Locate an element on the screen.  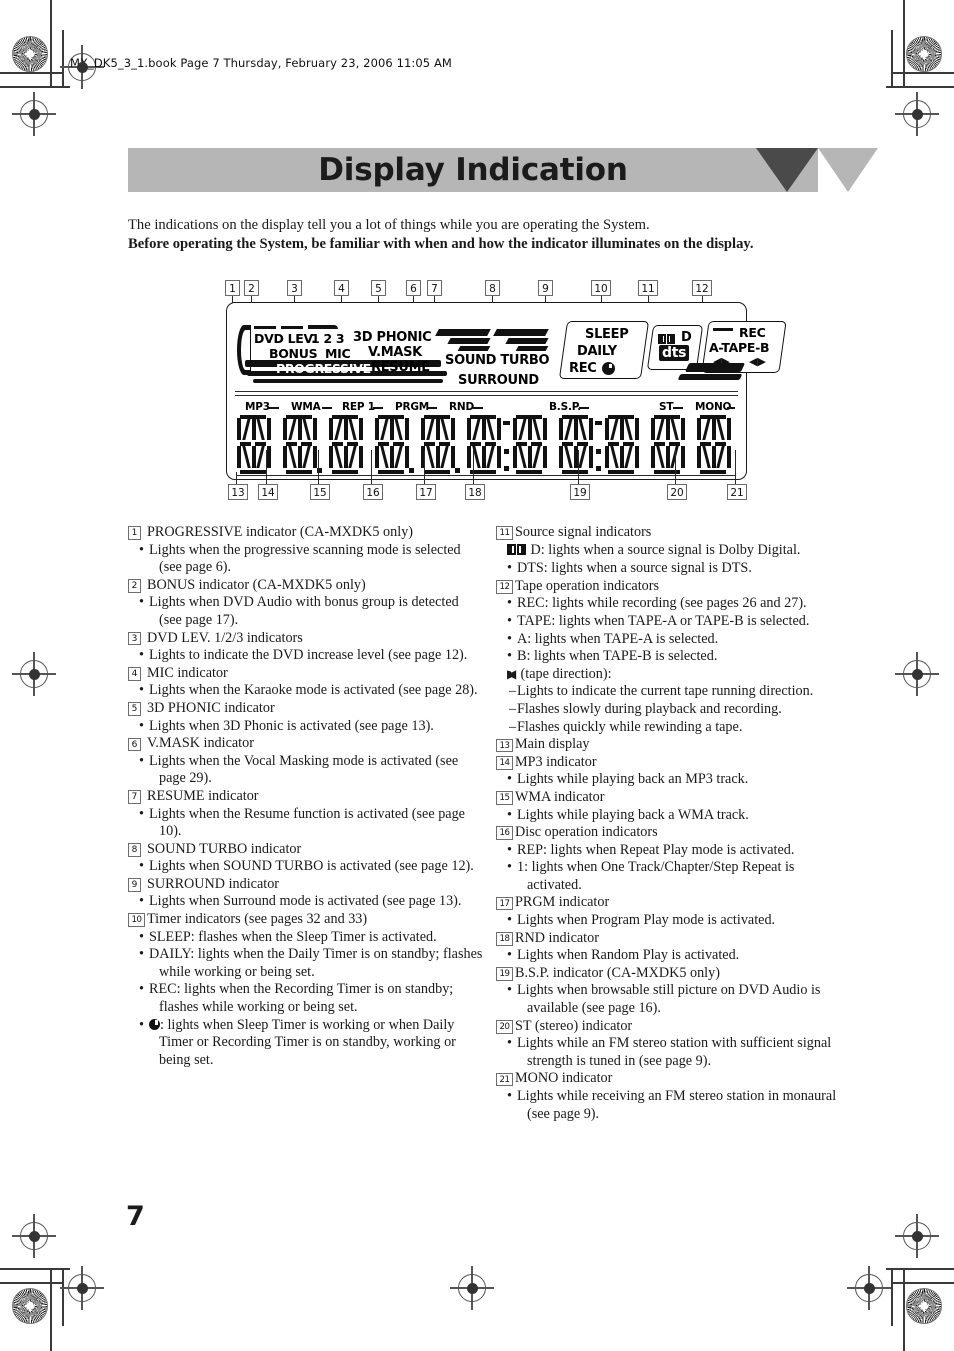
seg-label-tick-mono is located at coordinates (731, 408).